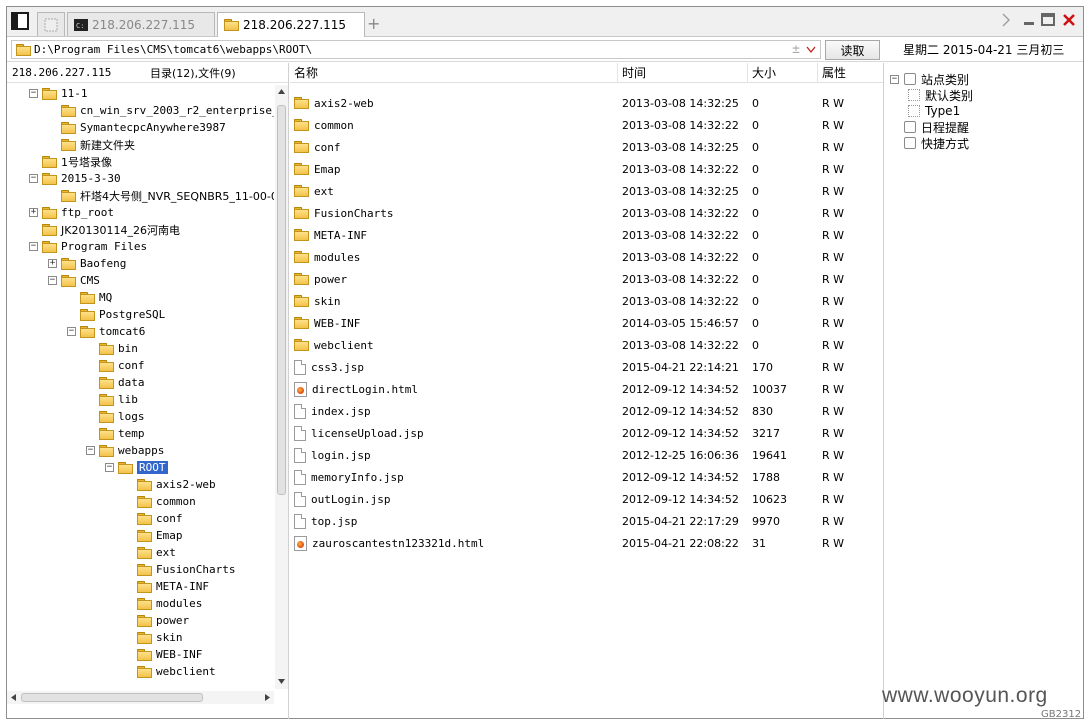  Describe the element at coordinates (112, 399) in the screenshot. I see `tree-item: lib` at that location.